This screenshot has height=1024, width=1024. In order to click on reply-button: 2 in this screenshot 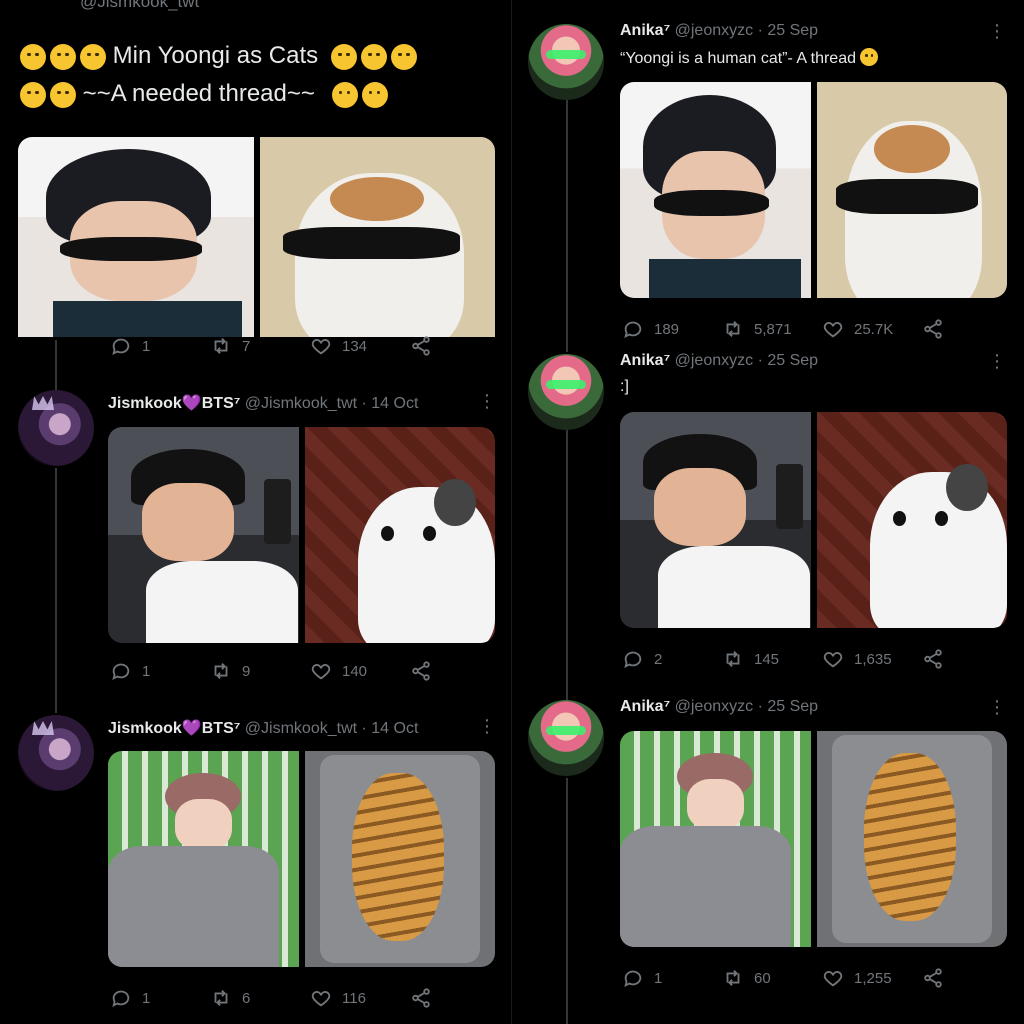, I will do `click(672, 659)`.